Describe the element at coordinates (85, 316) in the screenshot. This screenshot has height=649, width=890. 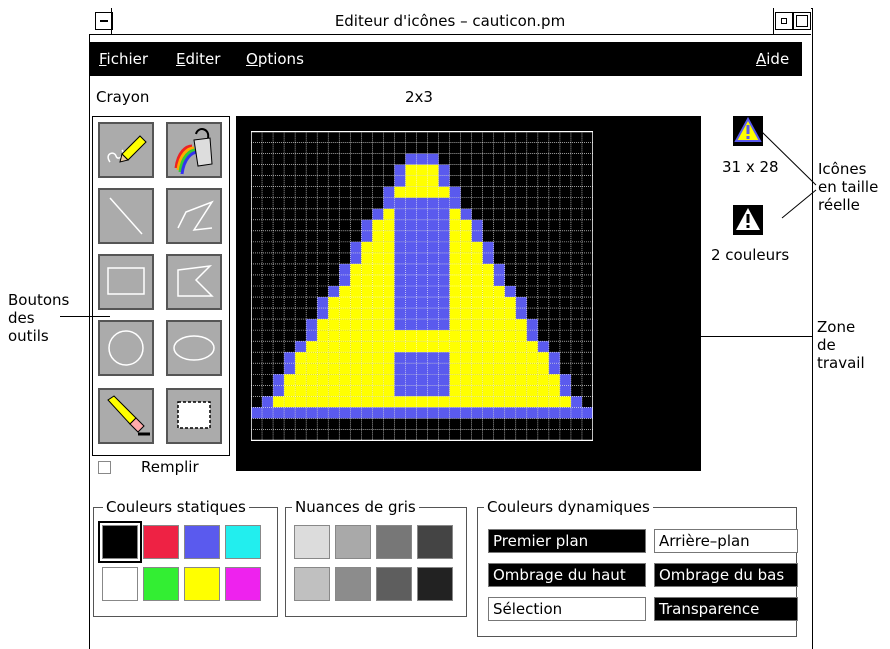
I see `annotation-tools-leader` at that location.